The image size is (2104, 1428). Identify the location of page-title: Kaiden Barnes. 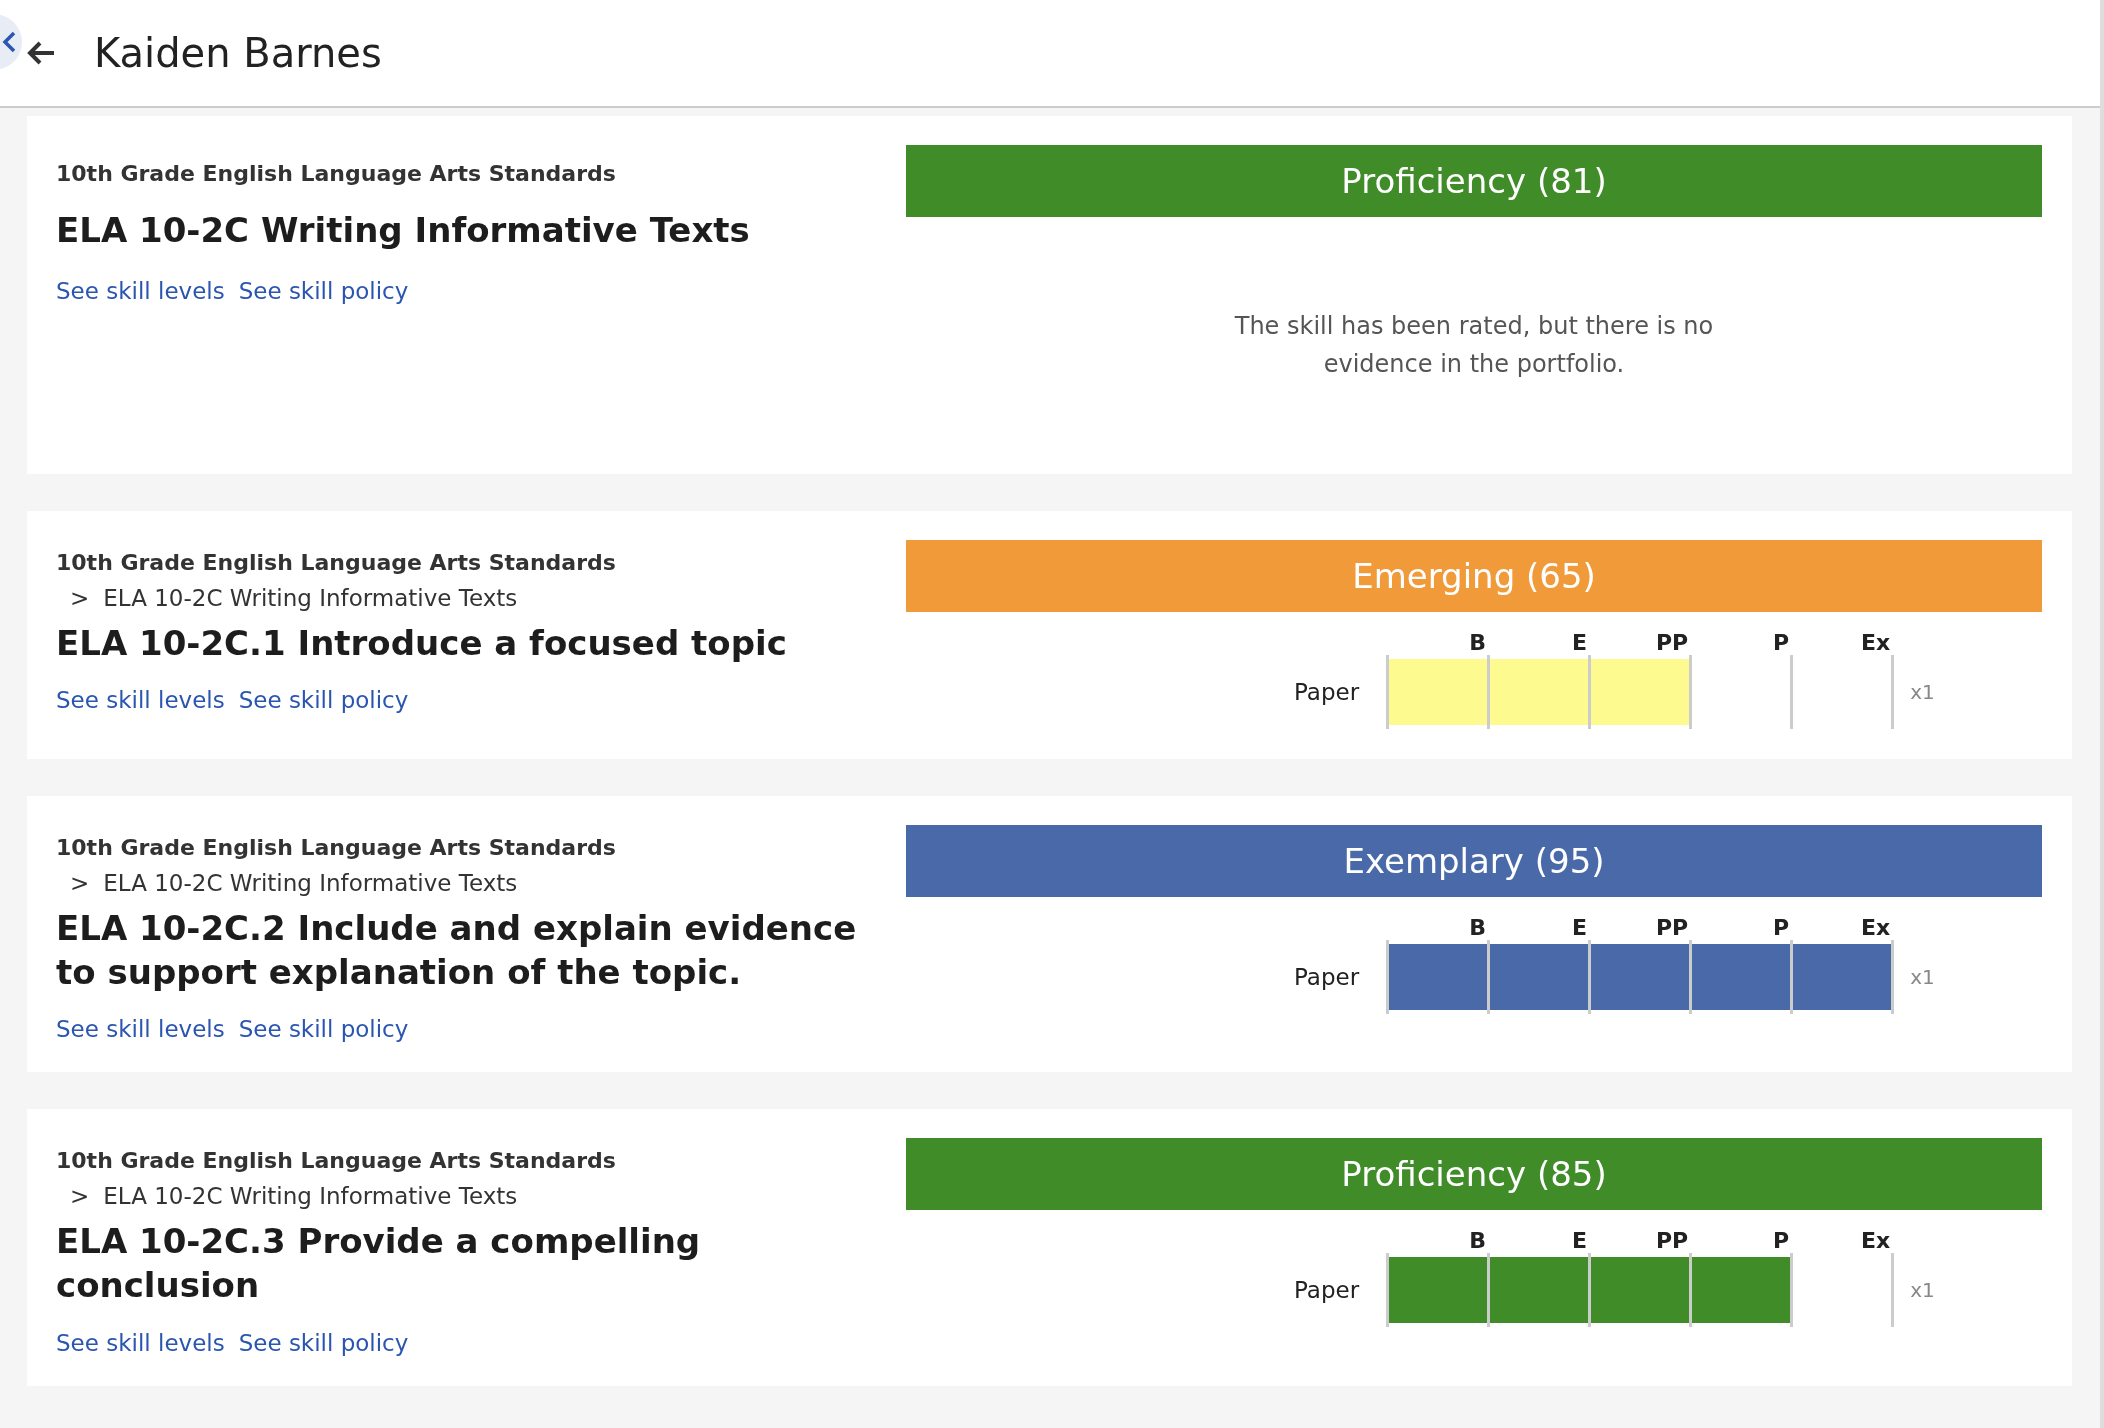
(238, 53).